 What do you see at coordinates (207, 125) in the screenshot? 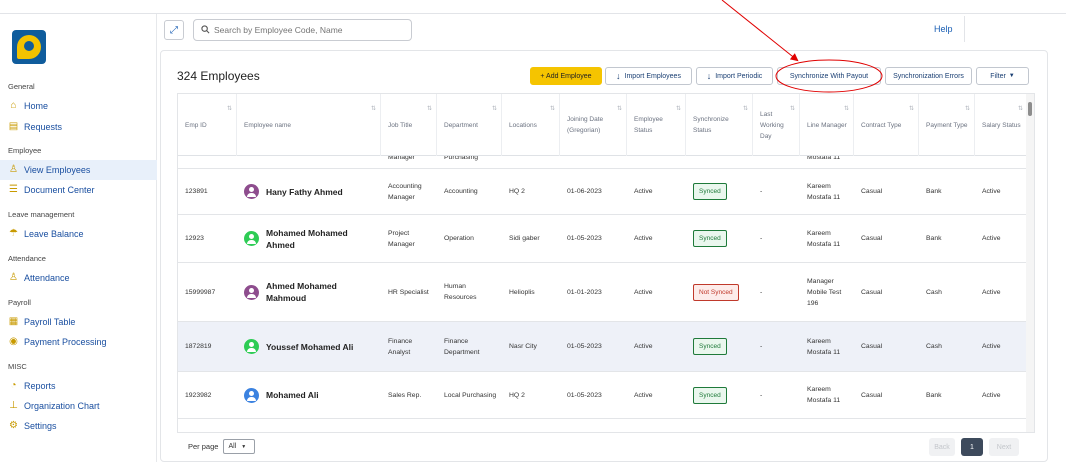
I see `column-header: Emp ID ⇅` at bounding box center [207, 125].